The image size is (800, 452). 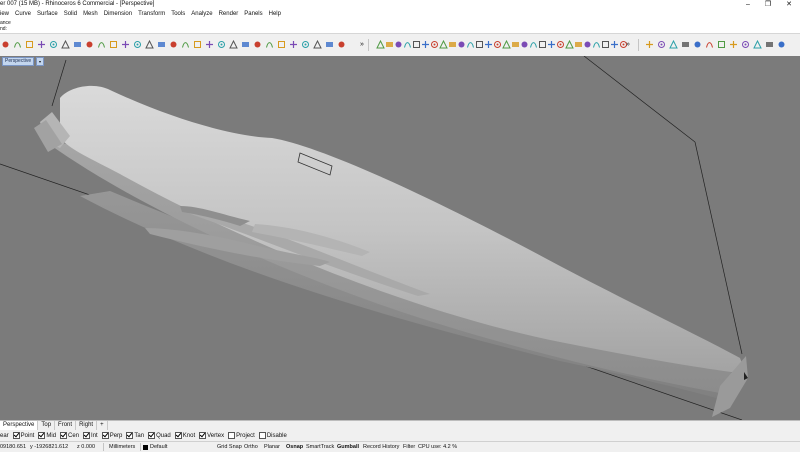 What do you see at coordinates (251, 447) in the screenshot?
I see `ortho-toggle: Ortho` at bounding box center [251, 447].